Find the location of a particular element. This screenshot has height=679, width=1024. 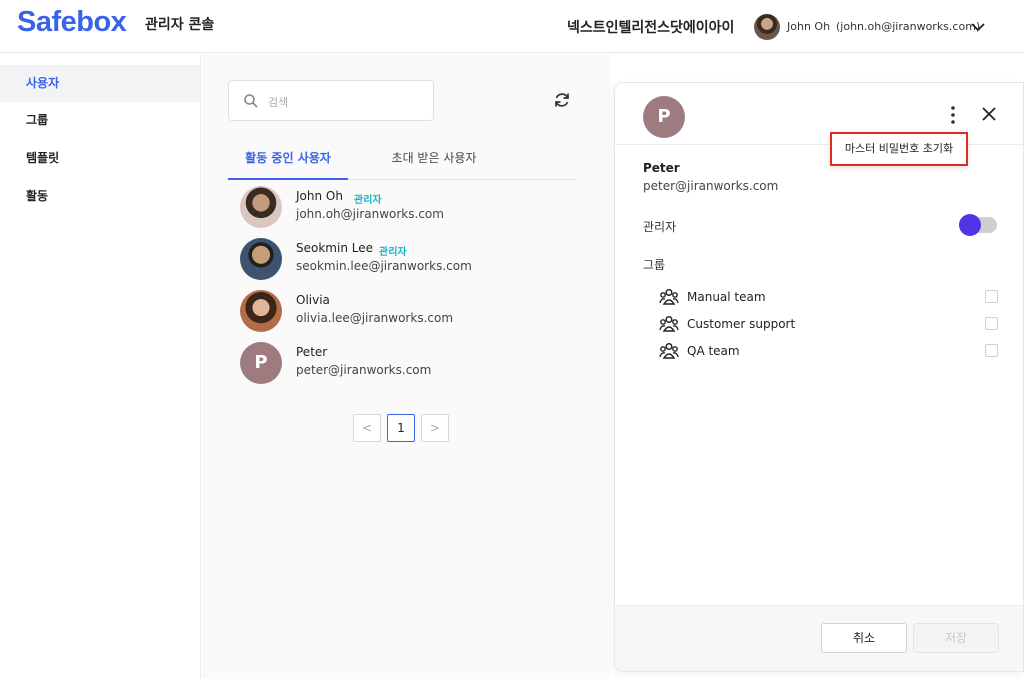

tab-active-users: 활동 중인 사용자 is located at coordinates (288, 163).